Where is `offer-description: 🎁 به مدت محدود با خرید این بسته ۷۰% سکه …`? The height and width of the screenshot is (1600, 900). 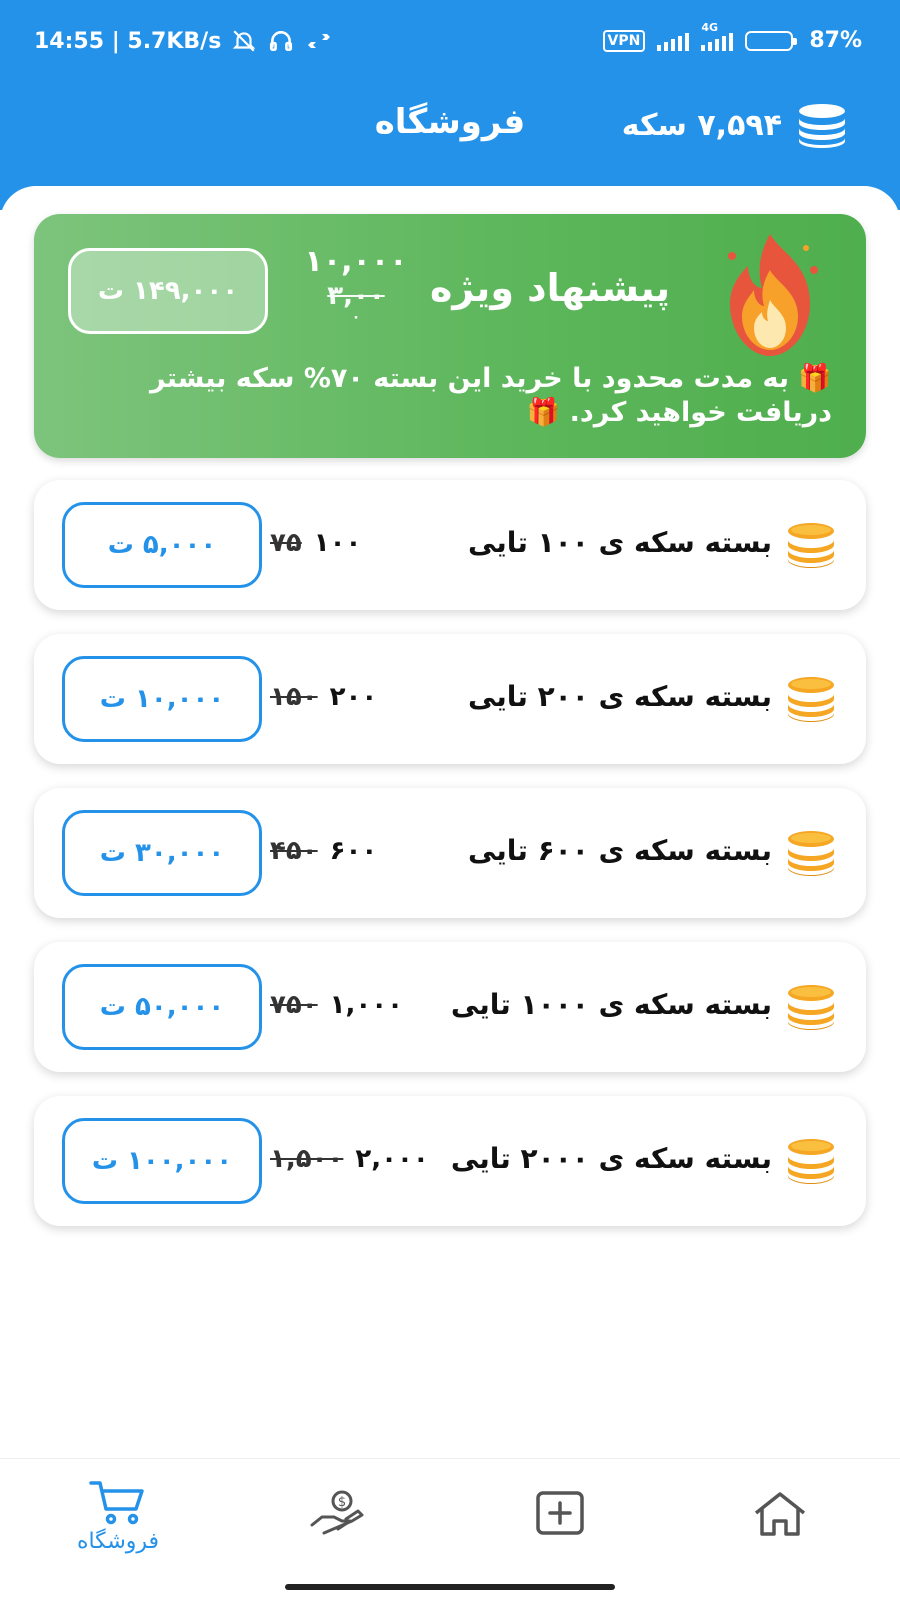
offer-description: 🎁 به مدت محدود با خرید این بسته ۷۰% سکه … is located at coordinates (490, 395).